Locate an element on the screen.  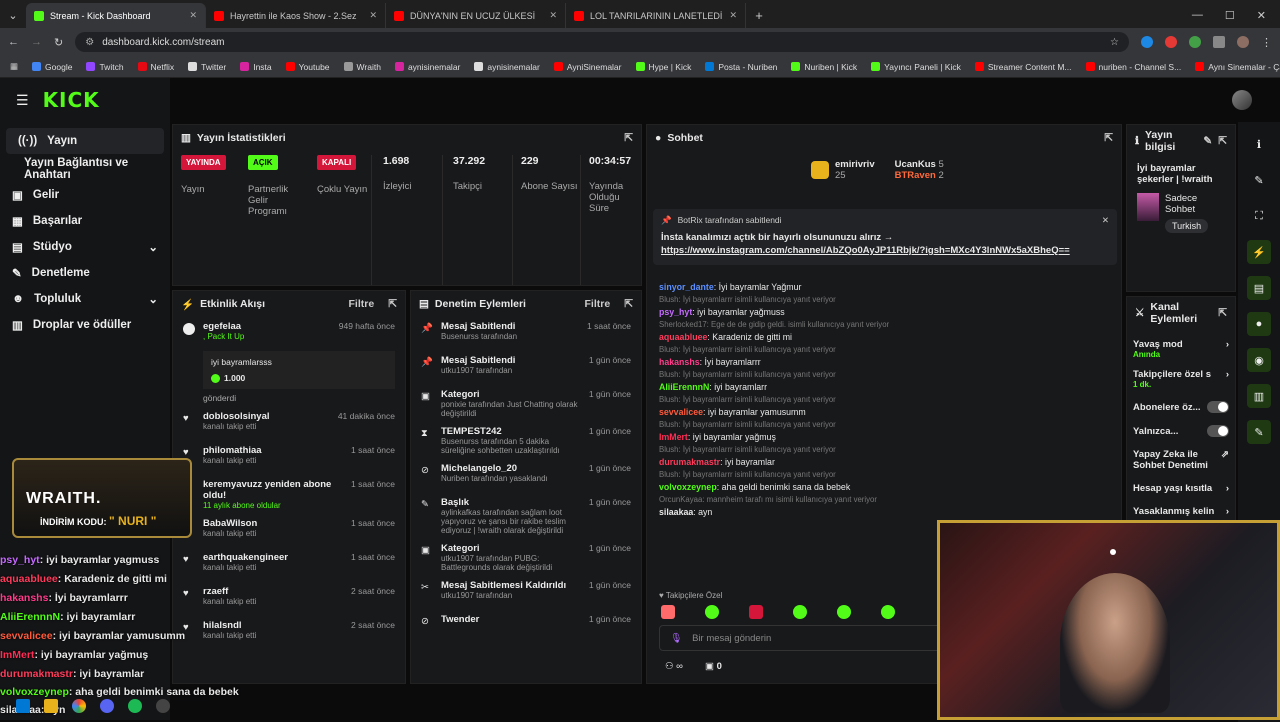
info-icon: ℹ is located at coordinates (1259, 144).